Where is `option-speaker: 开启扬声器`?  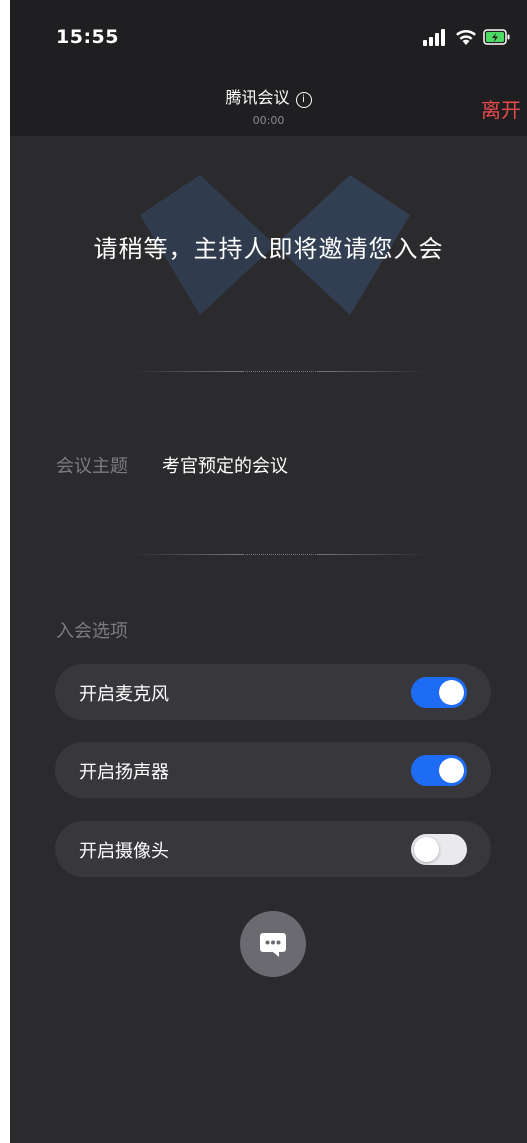
option-speaker: 开启扬声器 is located at coordinates (273, 770).